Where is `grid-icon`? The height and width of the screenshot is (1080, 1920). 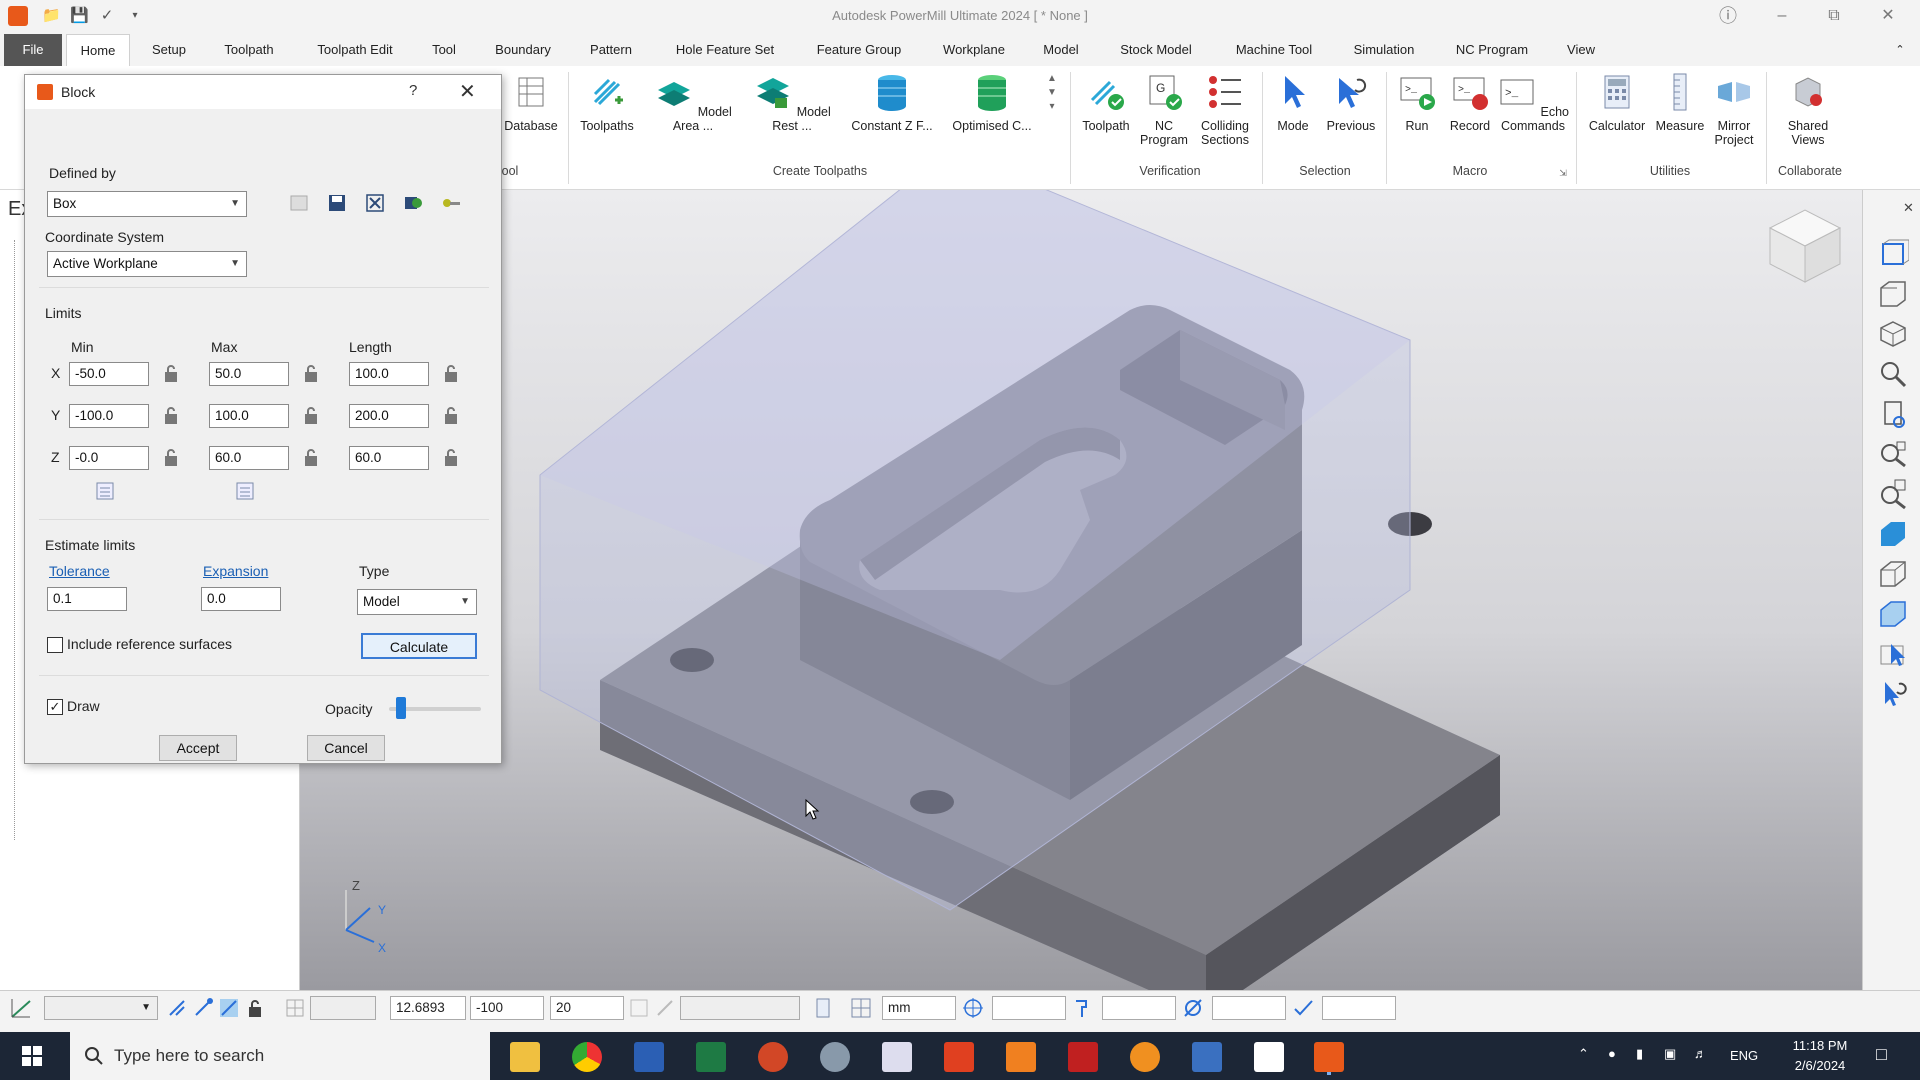
grid-icon is located at coordinates (295, 1008).